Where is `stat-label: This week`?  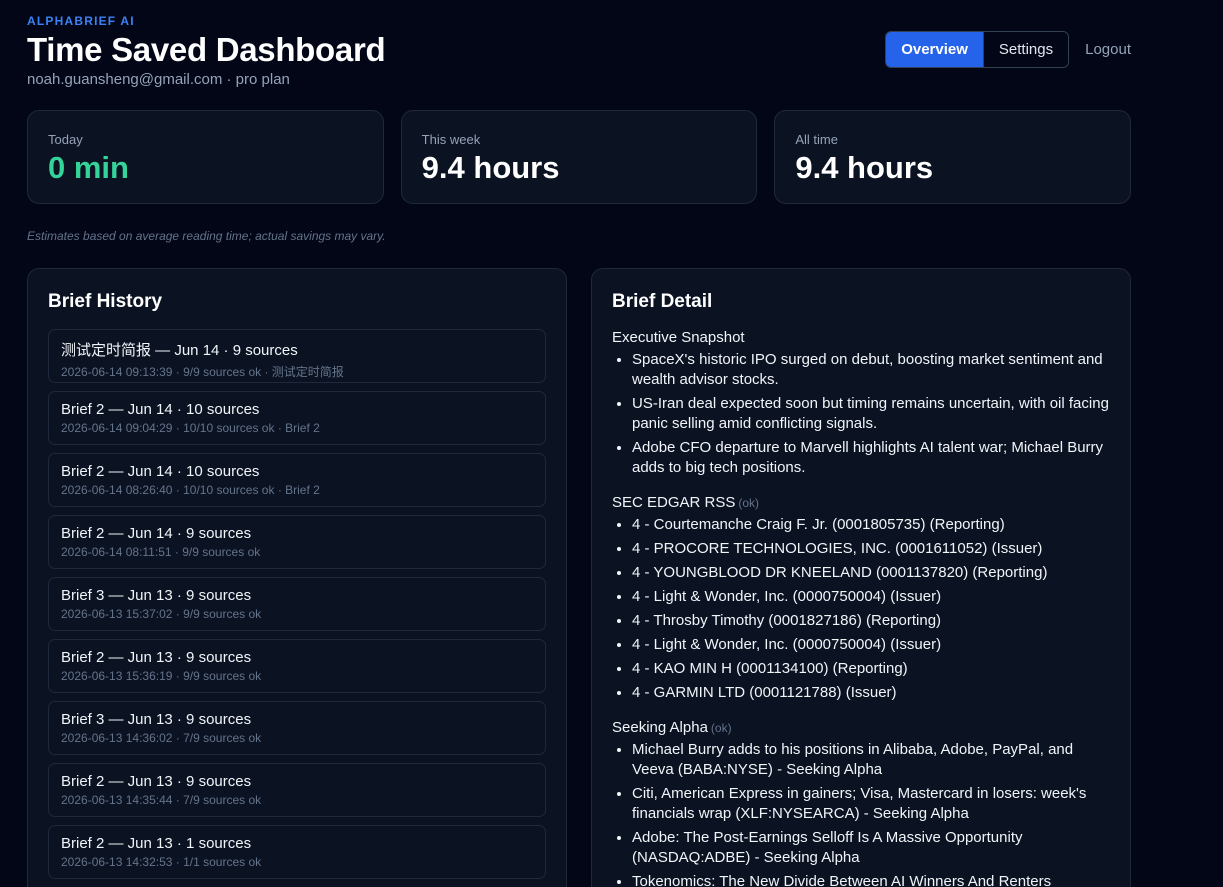
stat-label: This week is located at coordinates (451, 139).